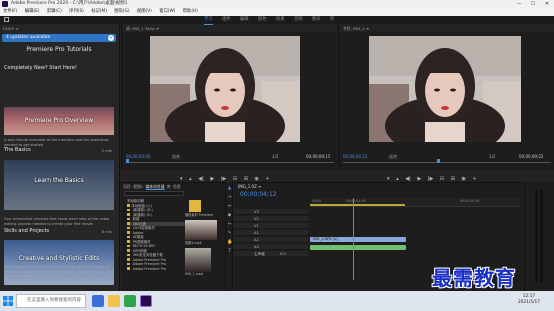  I want to click on type-tool-icon: T, so click(229, 251).